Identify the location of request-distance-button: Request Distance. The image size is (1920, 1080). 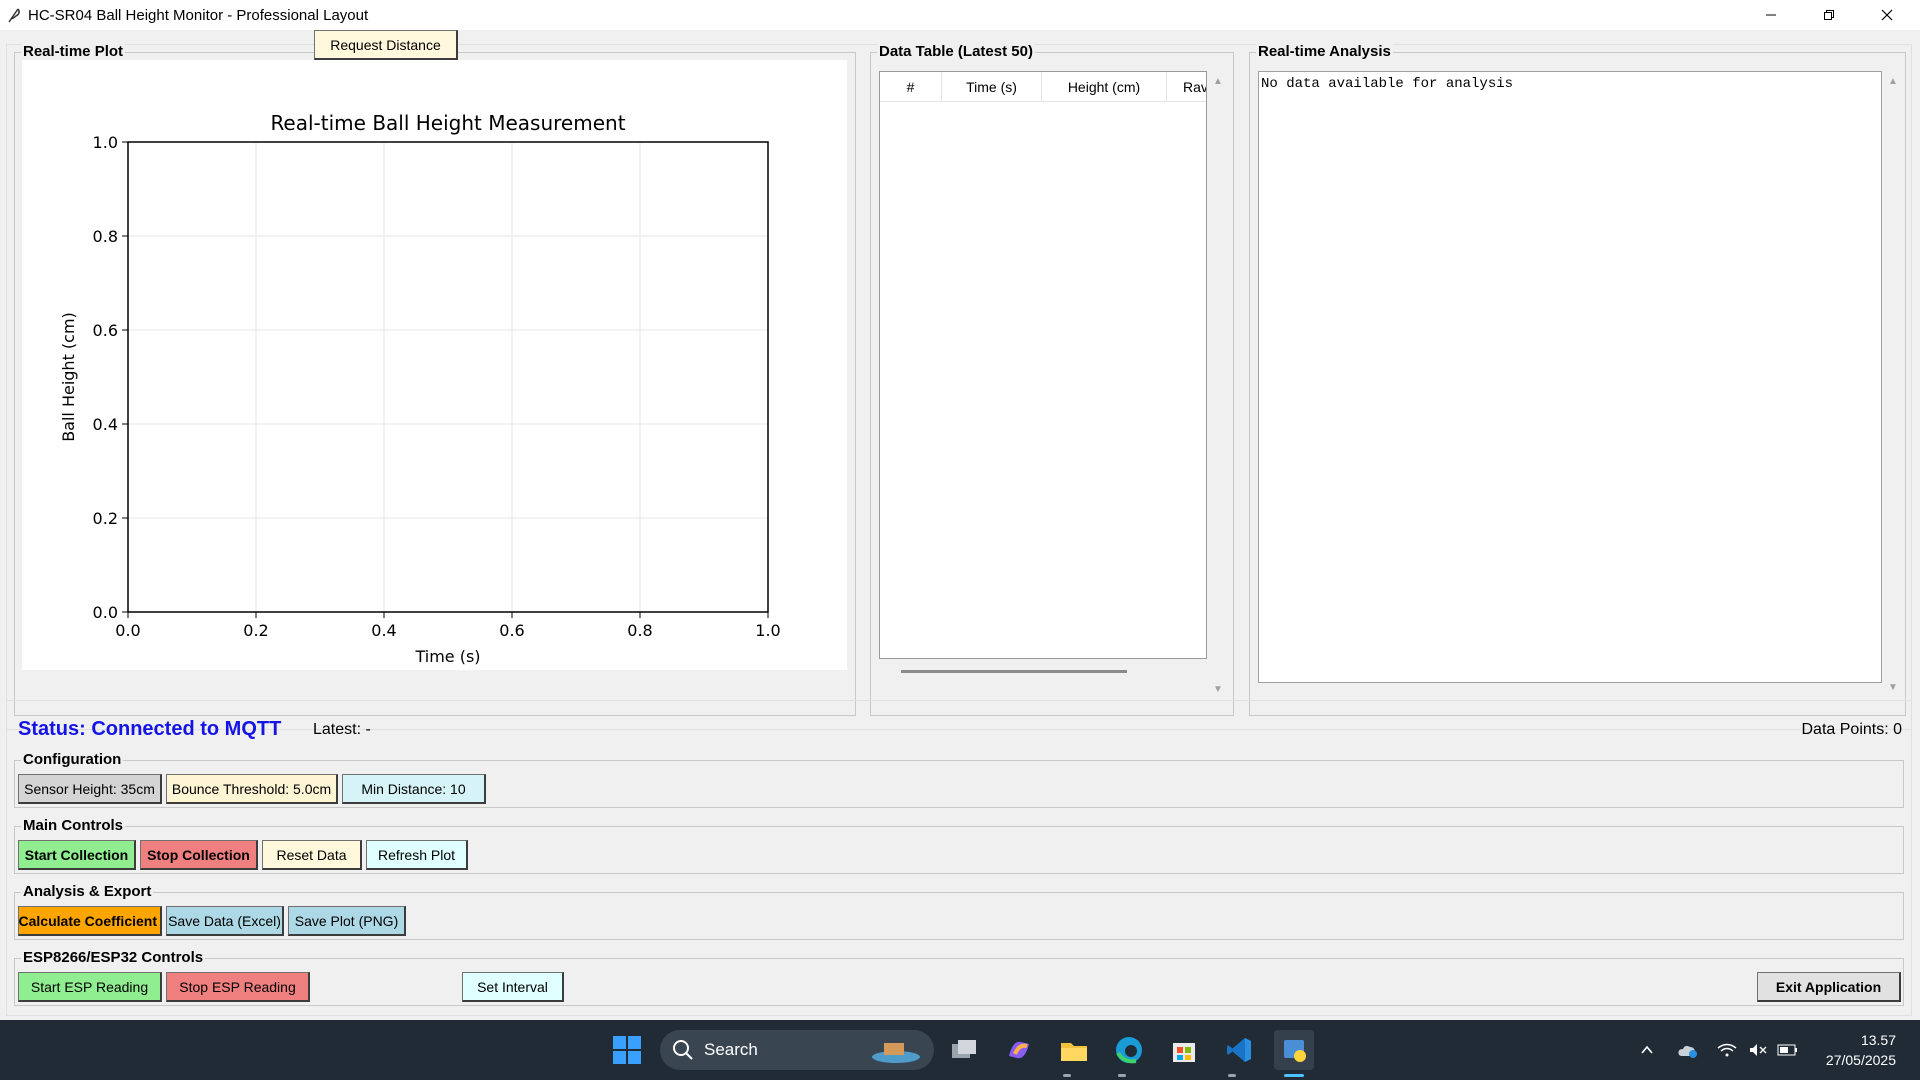
(386, 45).